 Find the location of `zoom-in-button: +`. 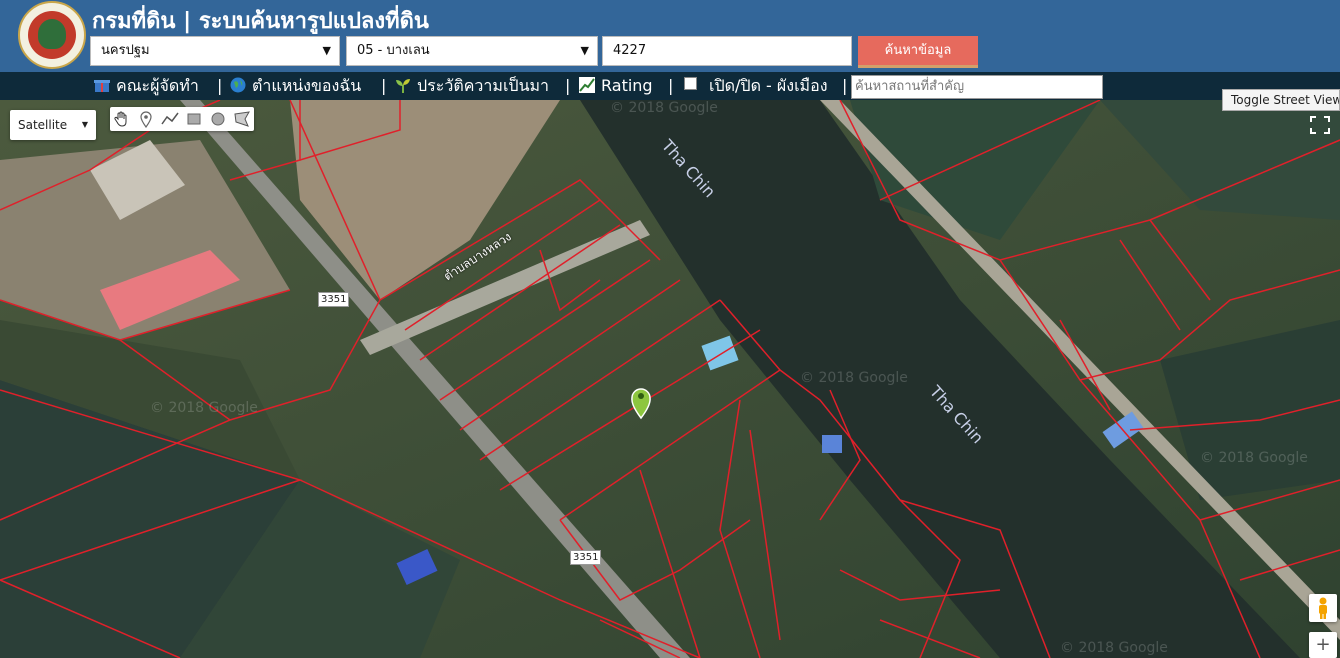

zoom-in-button: + is located at coordinates (1323, 645).